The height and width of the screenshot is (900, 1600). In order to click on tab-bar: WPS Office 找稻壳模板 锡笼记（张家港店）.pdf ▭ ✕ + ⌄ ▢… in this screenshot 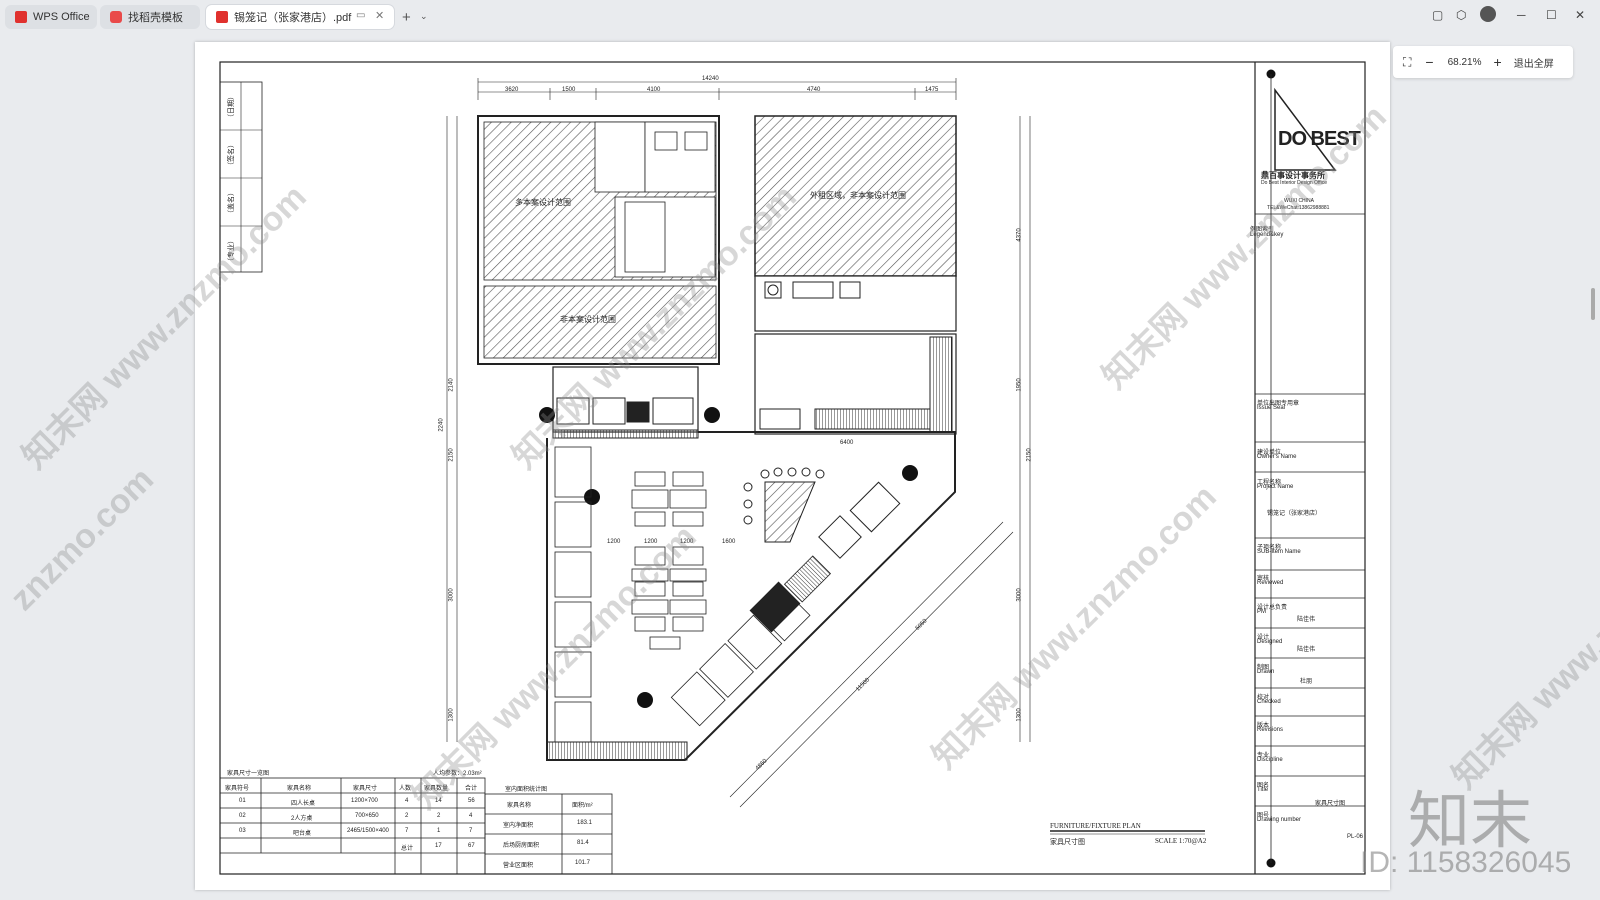, I will do `click(800, 18)`.